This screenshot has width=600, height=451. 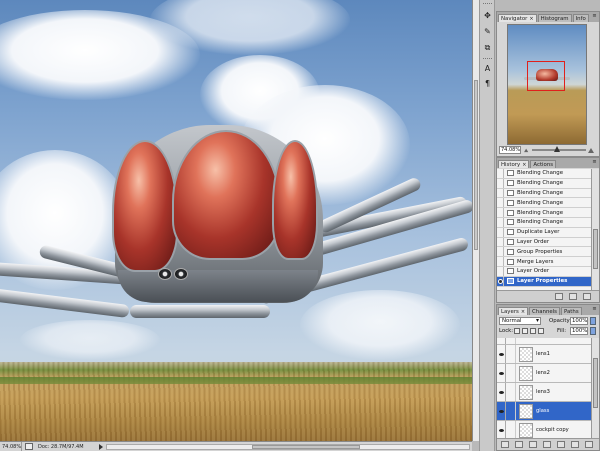 I want to click on new-snapshot-icon, so click(x=573, y=296).